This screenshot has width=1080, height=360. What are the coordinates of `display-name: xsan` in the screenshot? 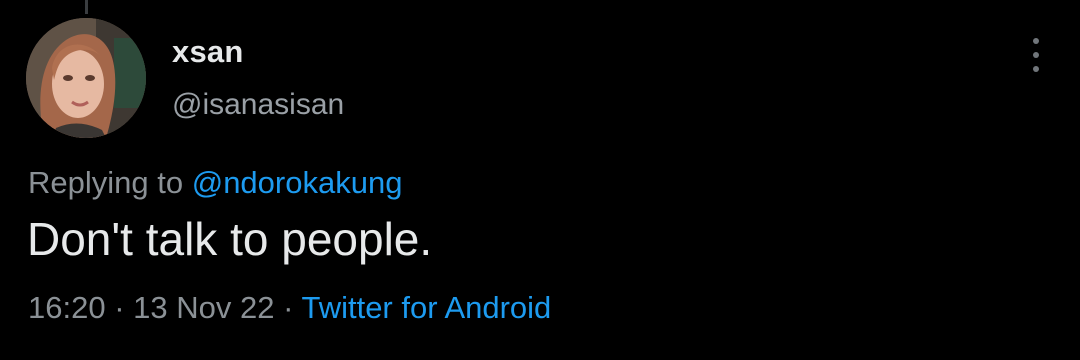 It's located at (207, 52).